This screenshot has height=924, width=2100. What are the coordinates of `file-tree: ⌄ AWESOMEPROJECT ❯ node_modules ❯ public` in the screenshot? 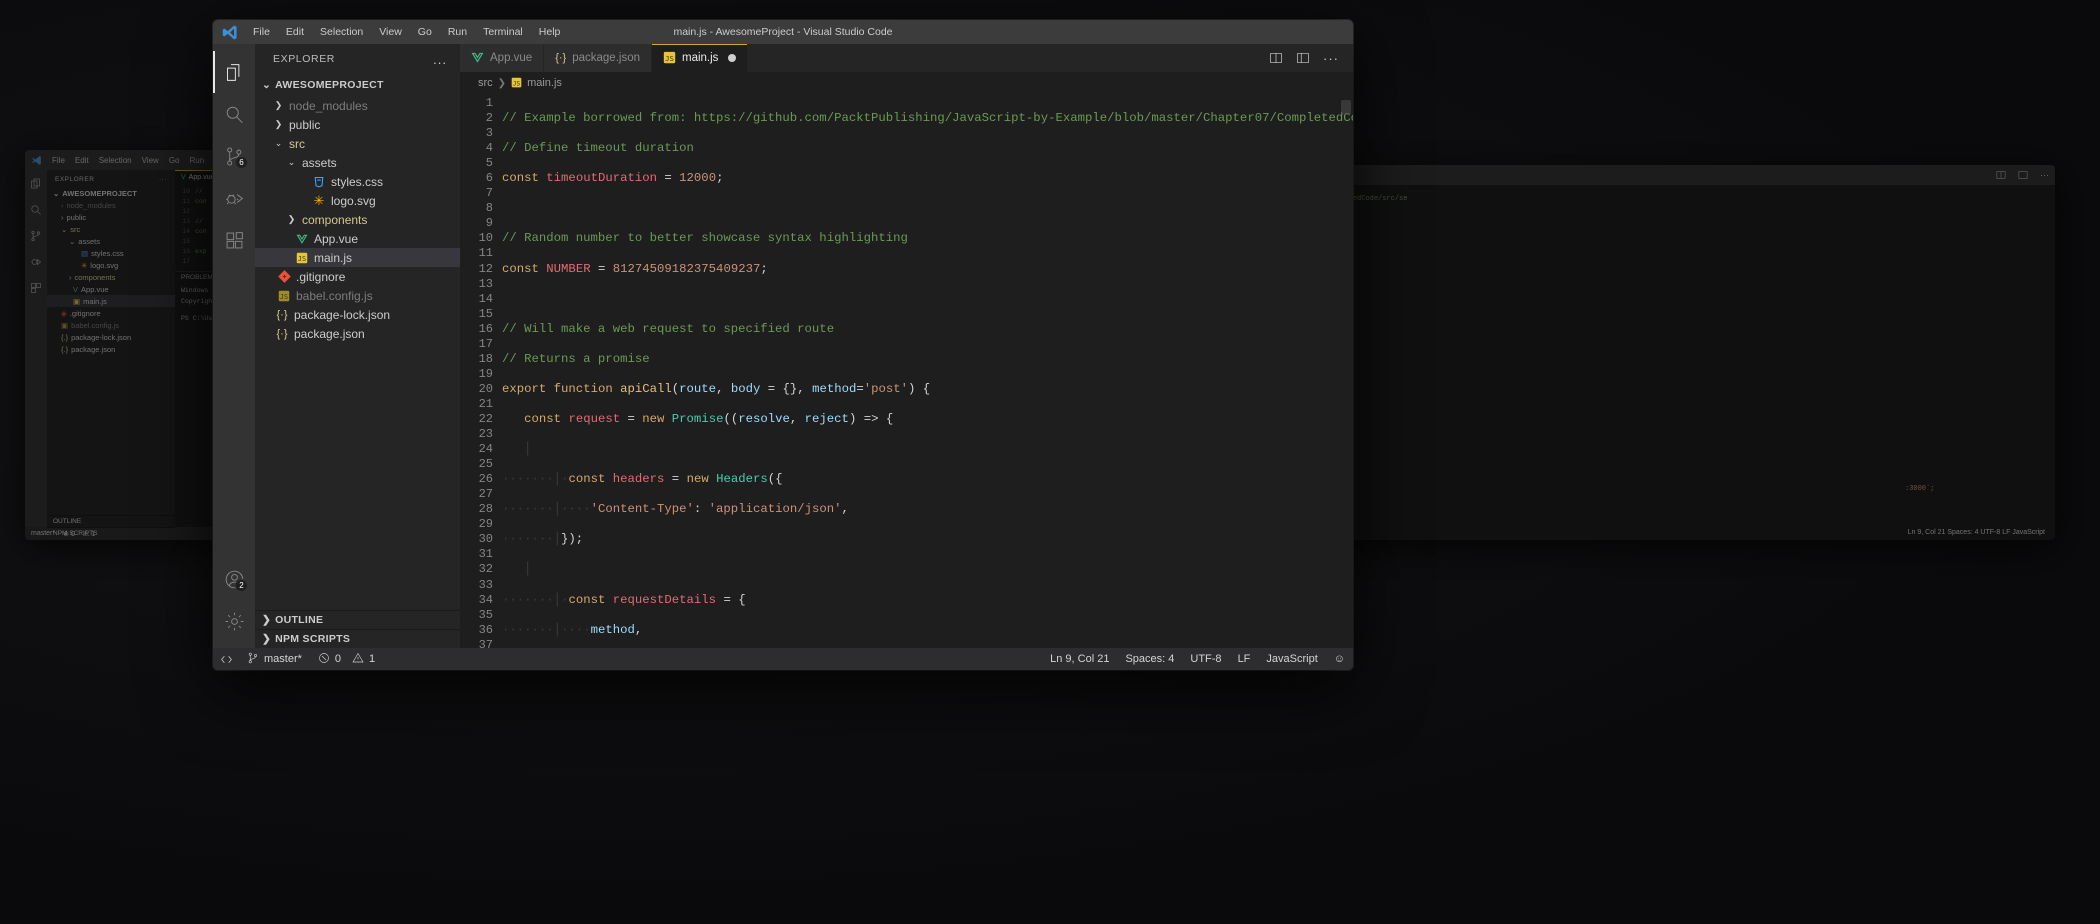 It's located at (357, 342).